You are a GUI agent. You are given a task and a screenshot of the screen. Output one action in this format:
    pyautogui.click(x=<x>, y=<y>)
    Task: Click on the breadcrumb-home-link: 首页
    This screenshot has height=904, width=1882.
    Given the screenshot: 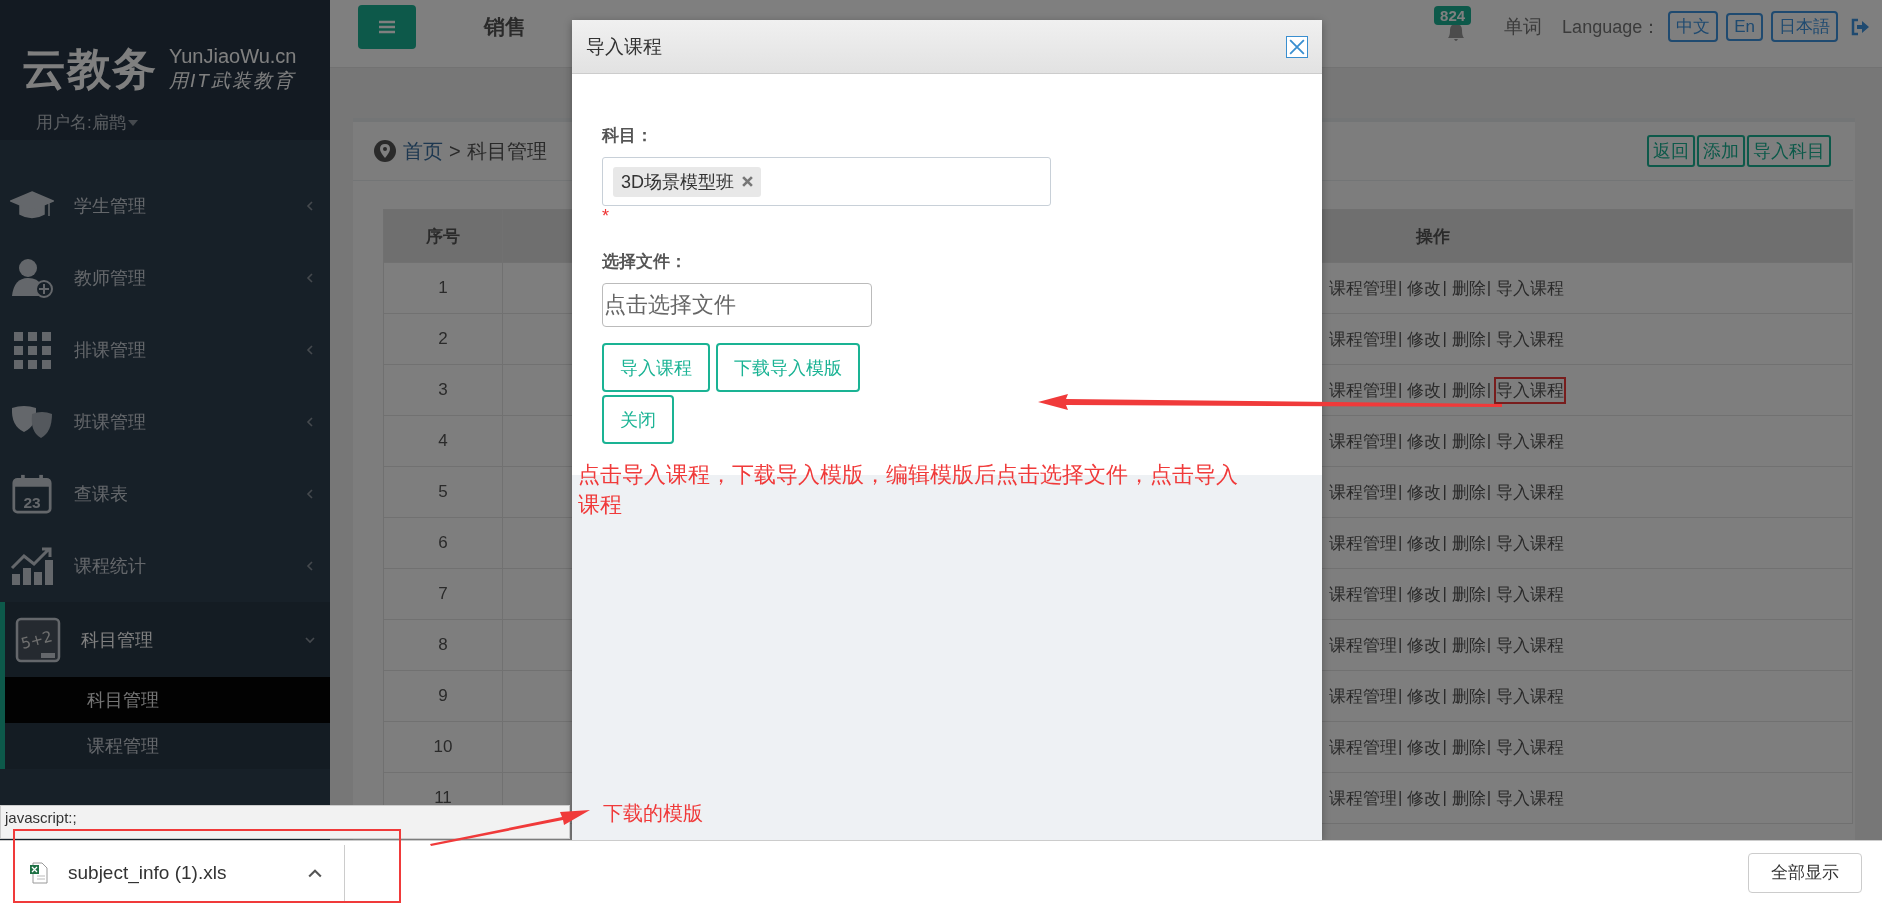 What is the action you would take?
    pyautogui.click(x=423, y=151)
    